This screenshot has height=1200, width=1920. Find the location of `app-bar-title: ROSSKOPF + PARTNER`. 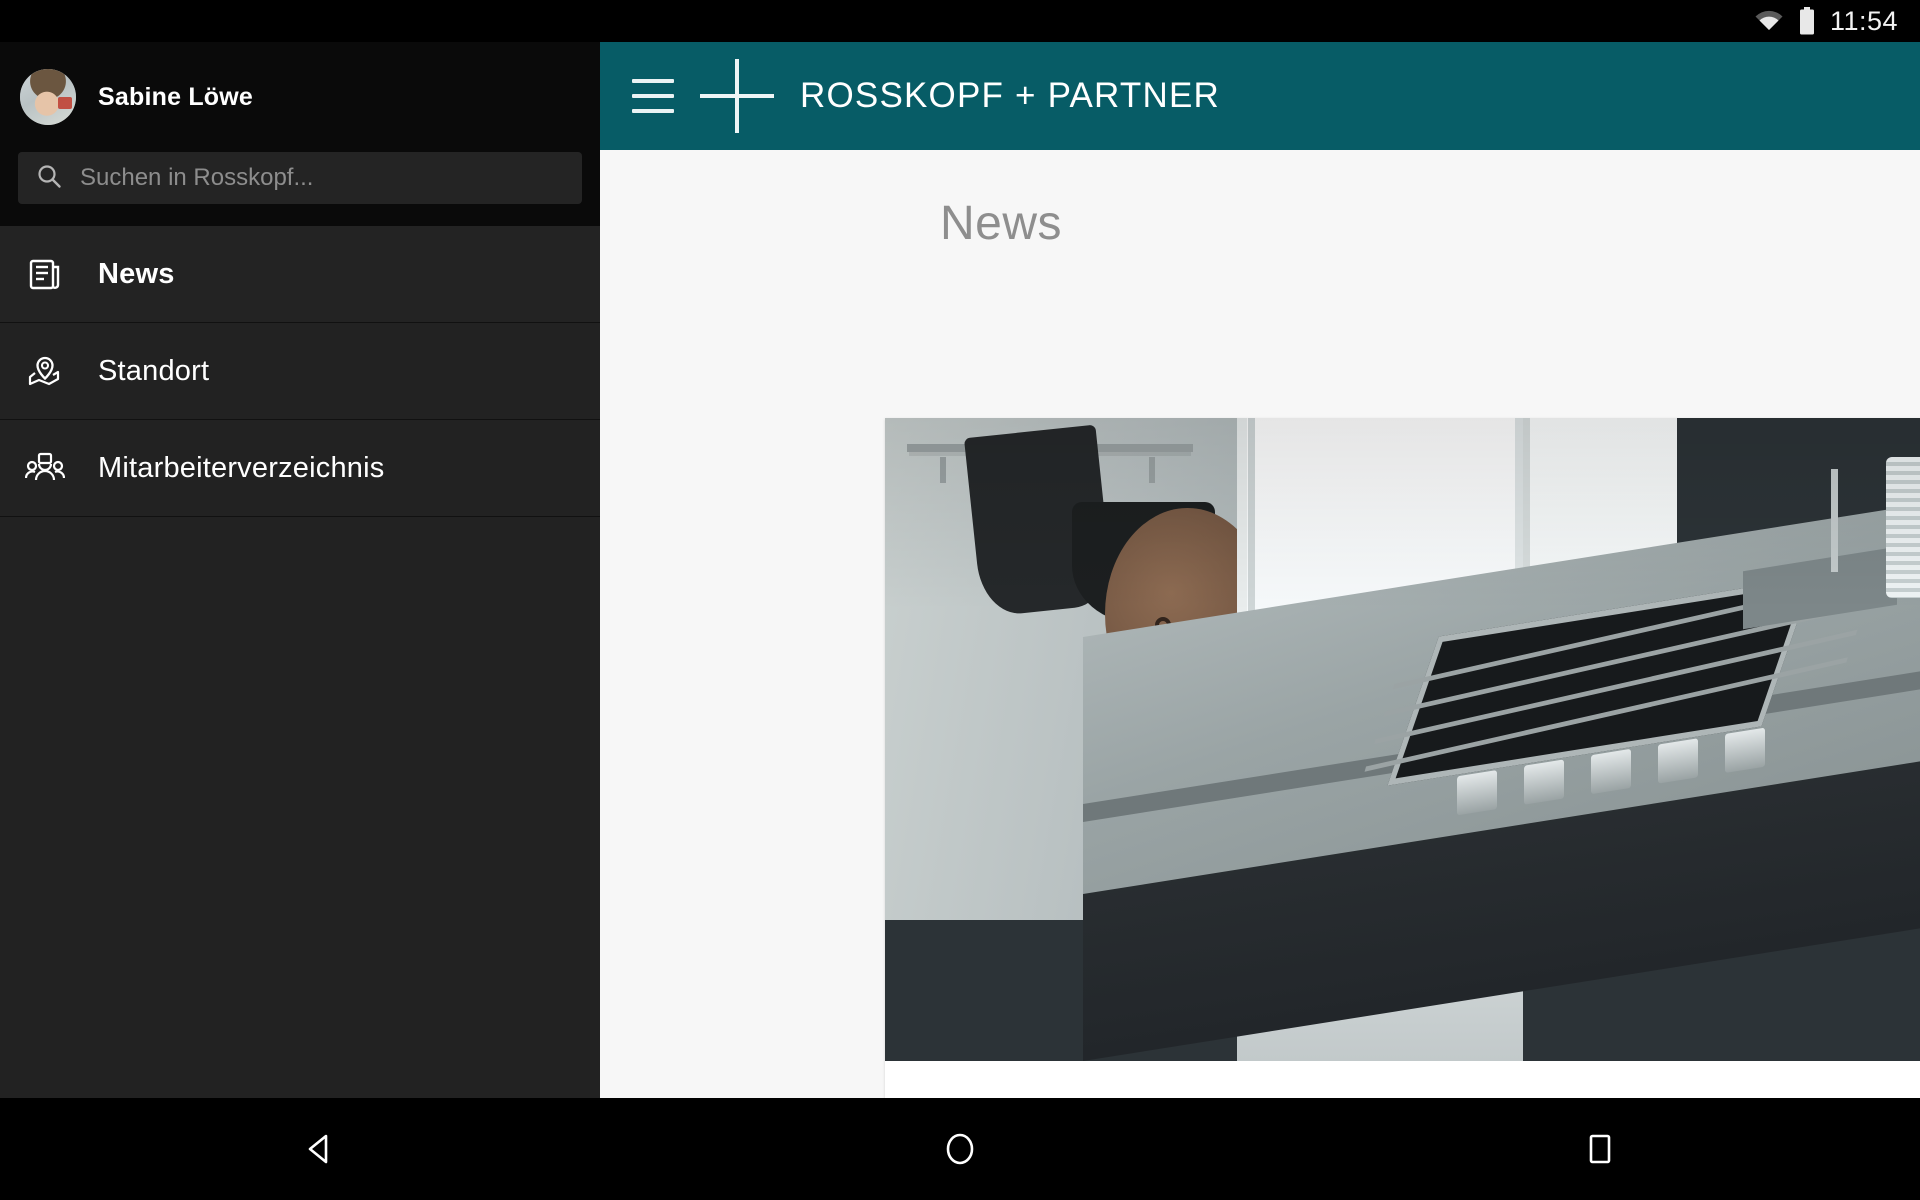

app-bar-title: ROSSKOPF + PARTNER is located at coordinates (1010, 95).